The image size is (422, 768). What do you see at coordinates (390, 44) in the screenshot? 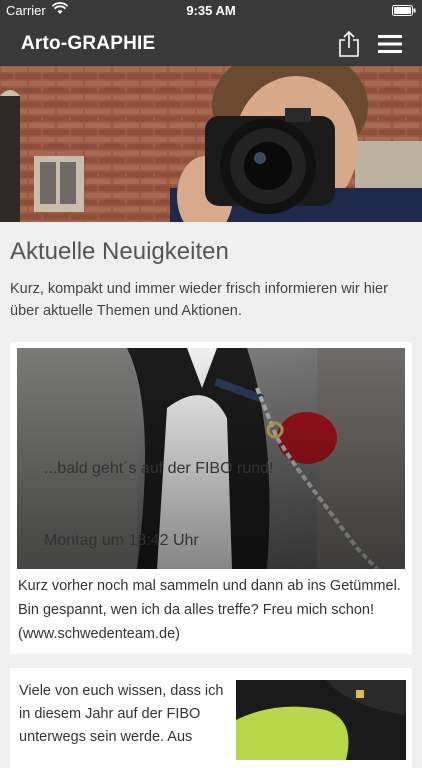
I see `hamburger-menu-icon` at bounding box center [390, 44].